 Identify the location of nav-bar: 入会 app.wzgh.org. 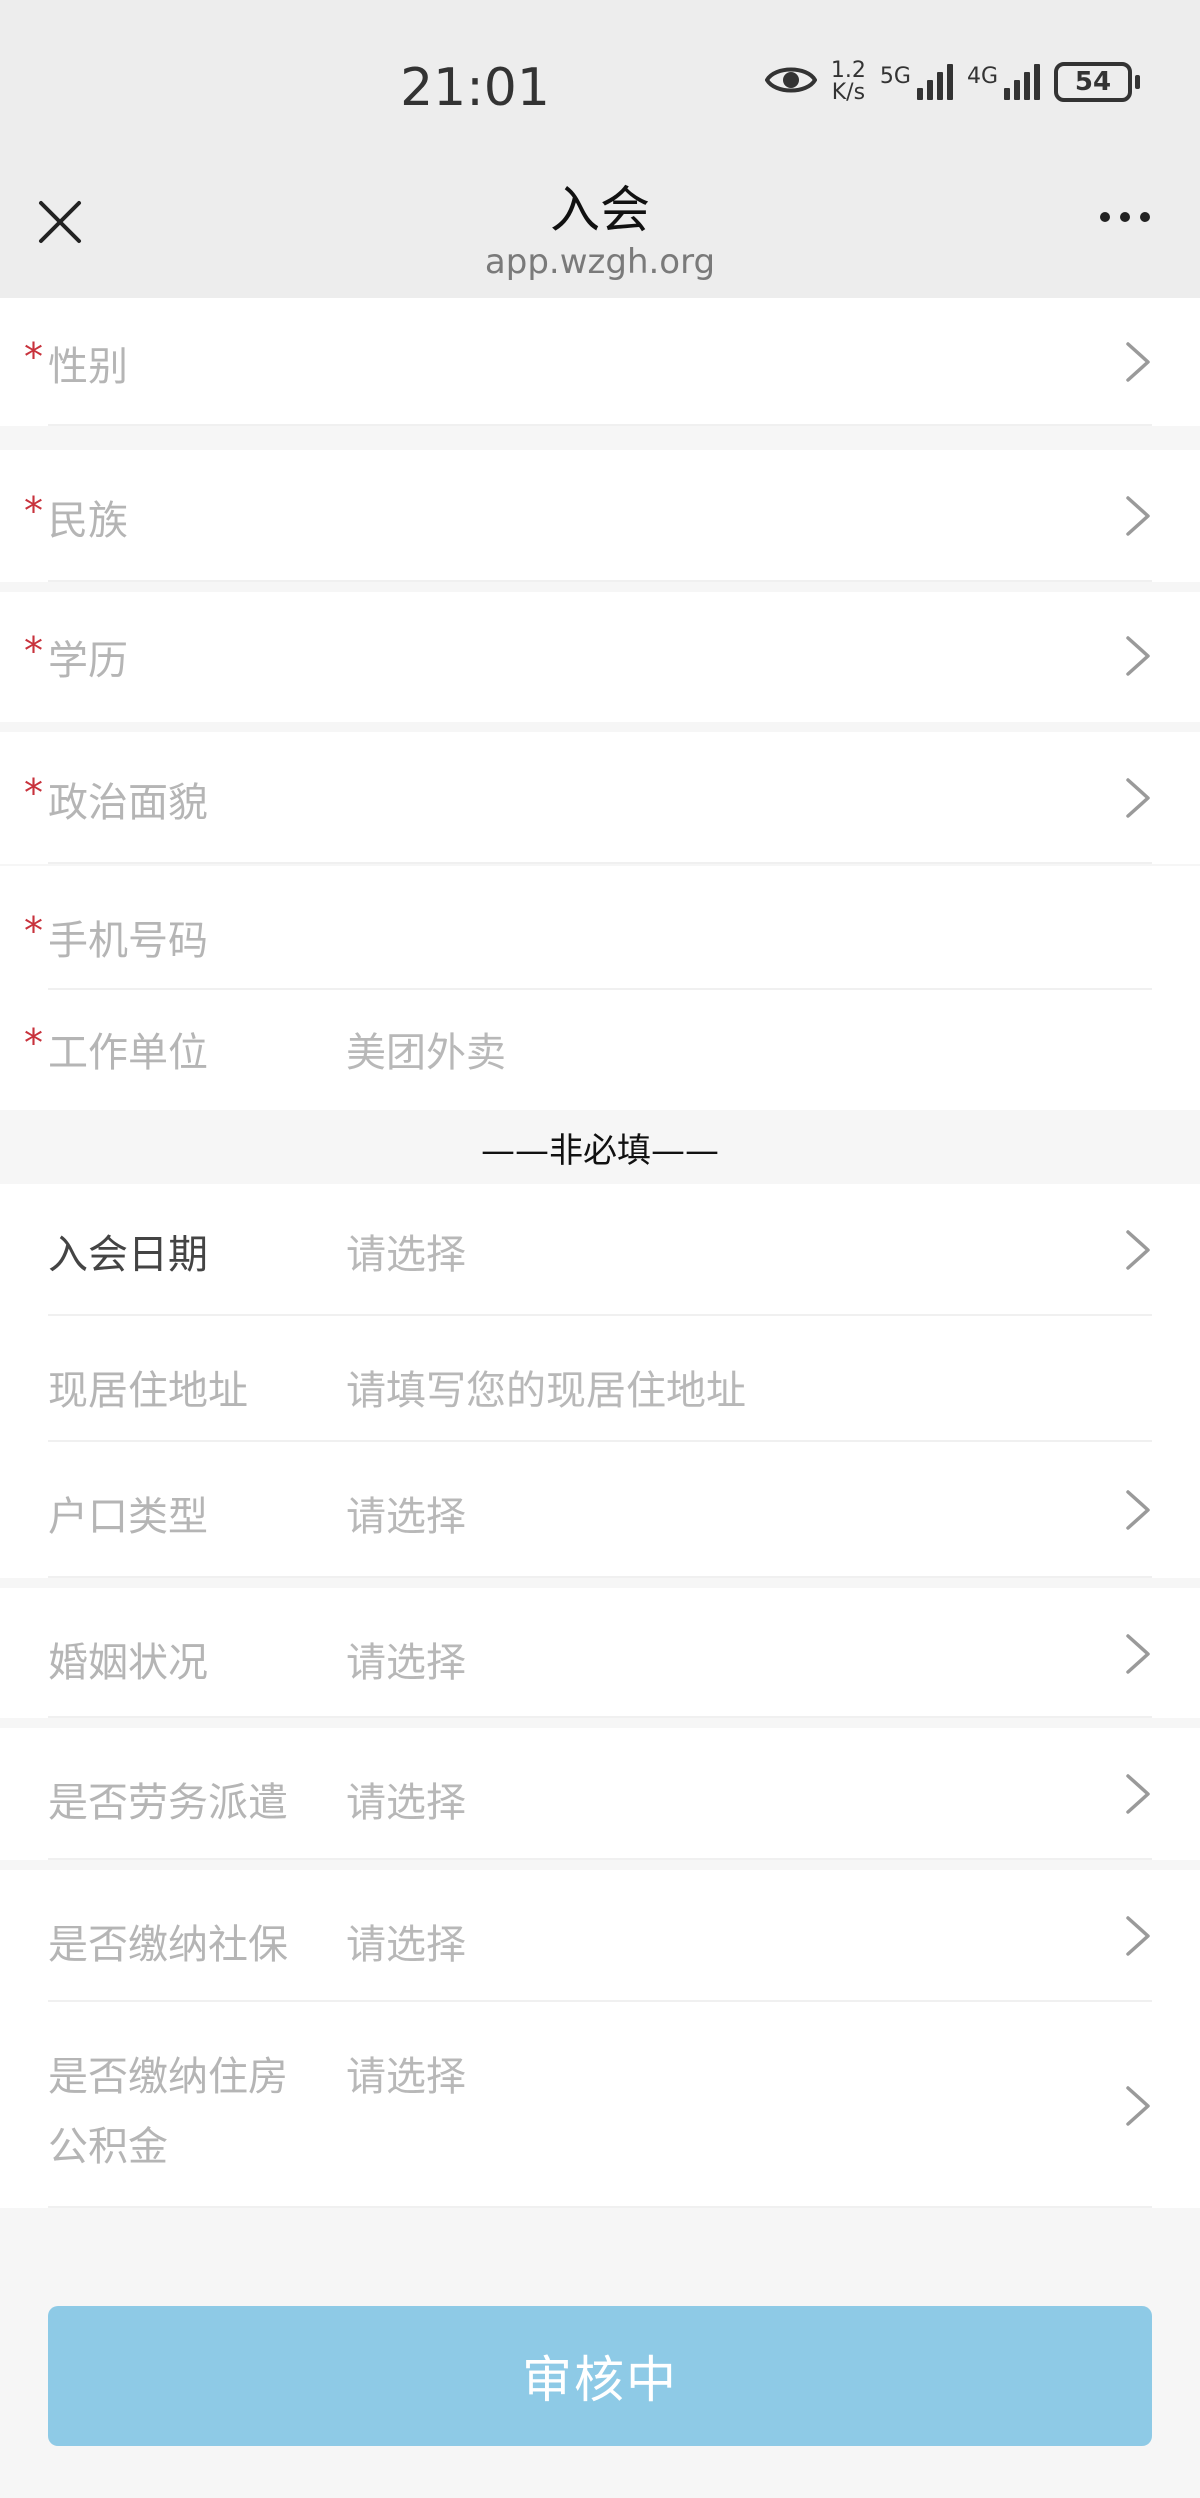
(600, 224).